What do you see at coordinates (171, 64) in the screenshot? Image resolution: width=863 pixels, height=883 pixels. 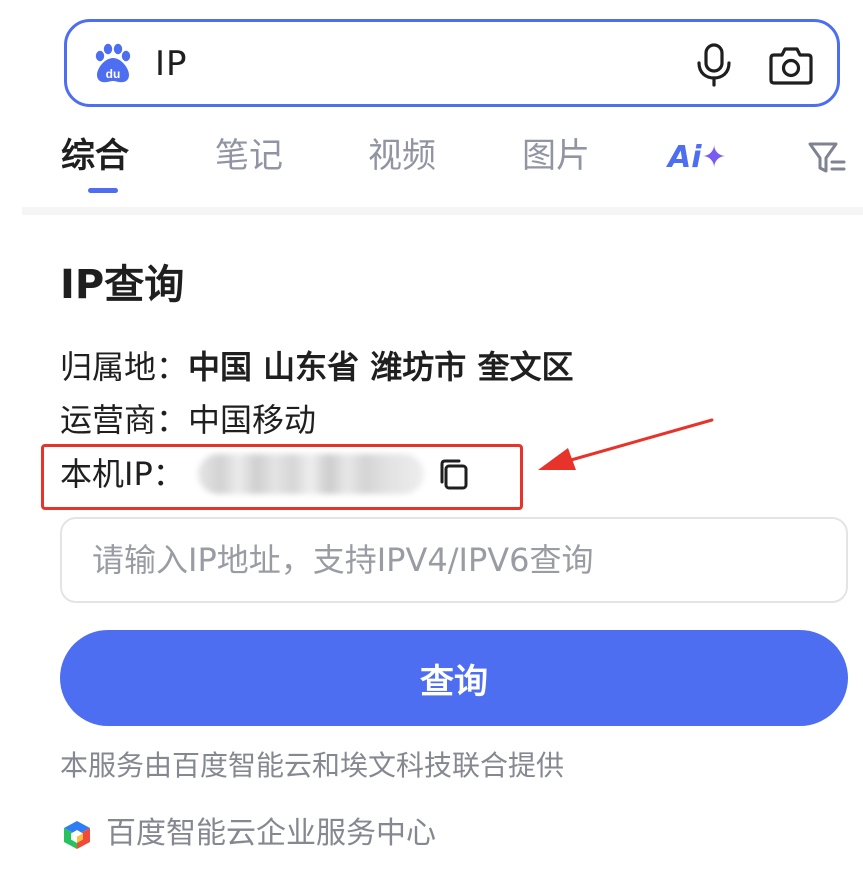 I see `search-query-text: IP` at bounding box center [171, 64].